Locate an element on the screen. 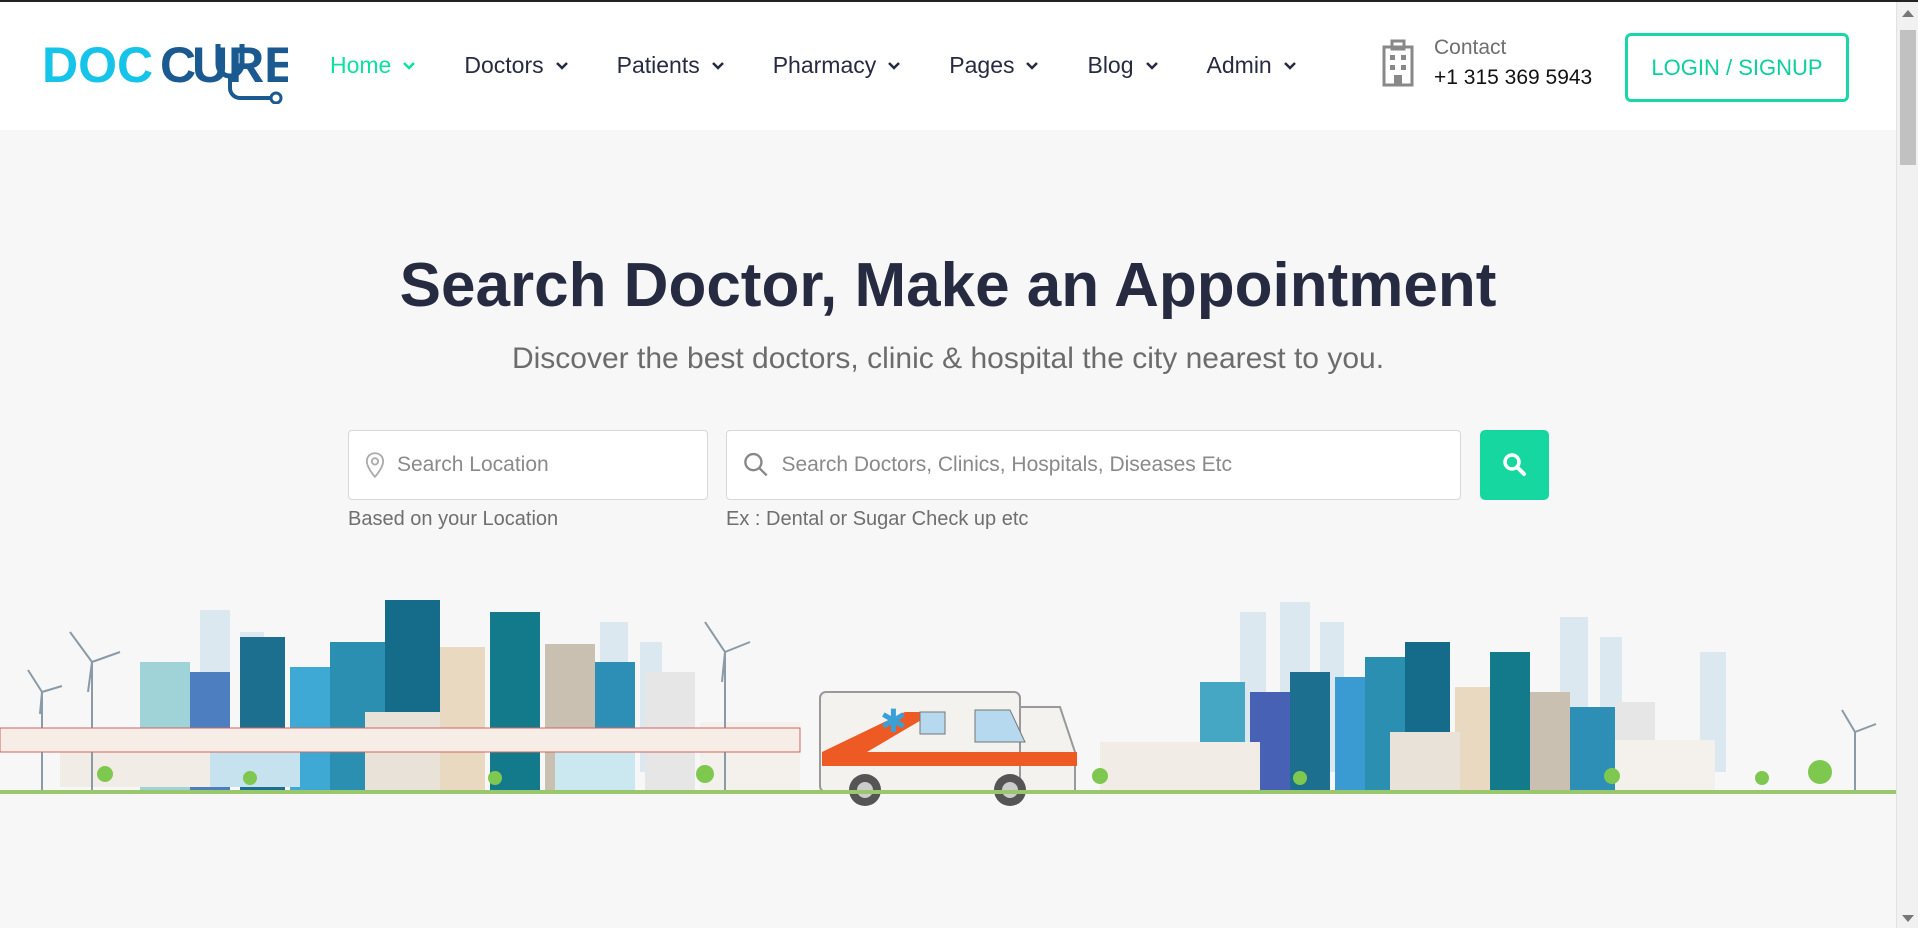 The width and height of the screenshot is (1918, 928). hospital-building-icon is located at coordinates (1398, 63).